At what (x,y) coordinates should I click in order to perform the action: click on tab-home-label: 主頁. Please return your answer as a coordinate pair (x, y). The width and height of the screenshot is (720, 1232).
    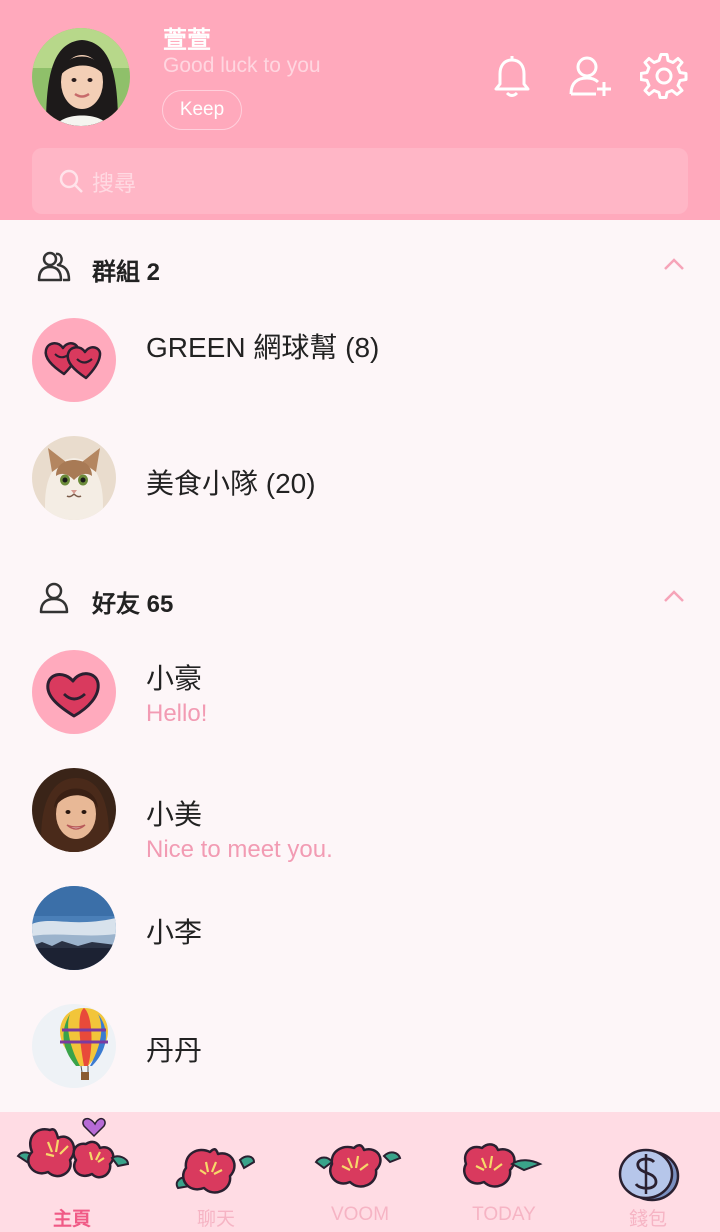
    Looking at the image, I should click on (71, 1219).